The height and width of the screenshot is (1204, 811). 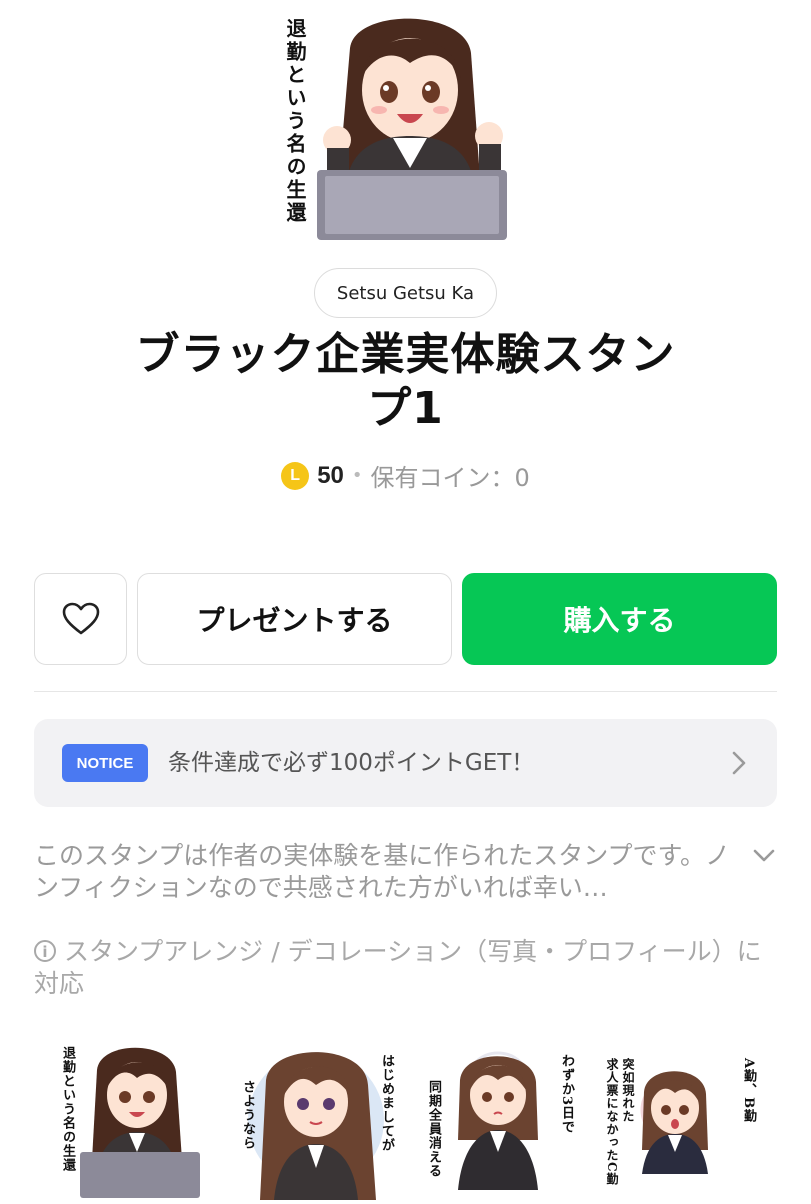 I want to click on sticker-caption: 求人票になかったC勤, so click(x=612, y=1122).